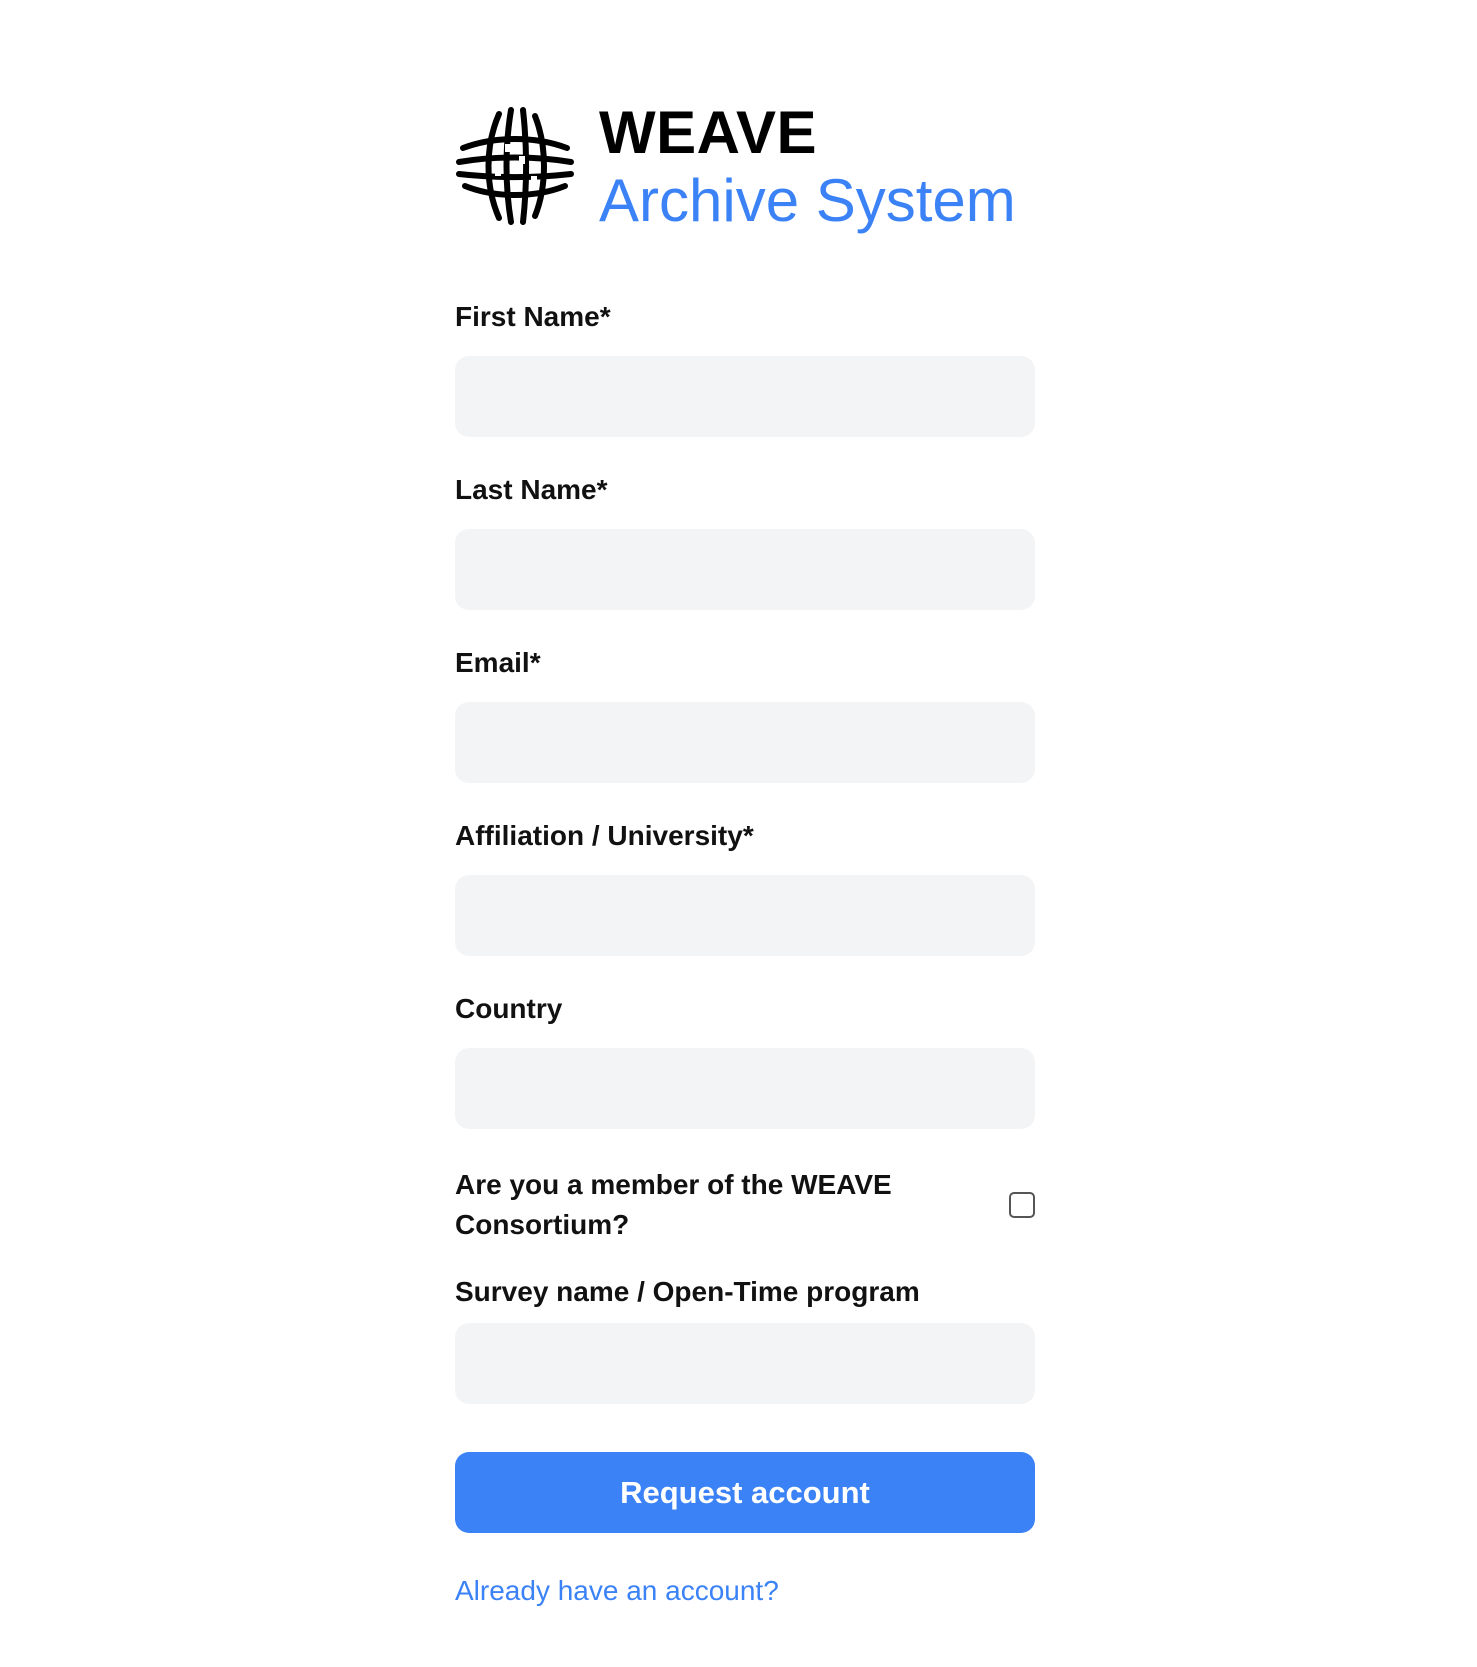 The image size is (1477, 1667). I want to click on first-name-field: First Name*, so click(745, 368).